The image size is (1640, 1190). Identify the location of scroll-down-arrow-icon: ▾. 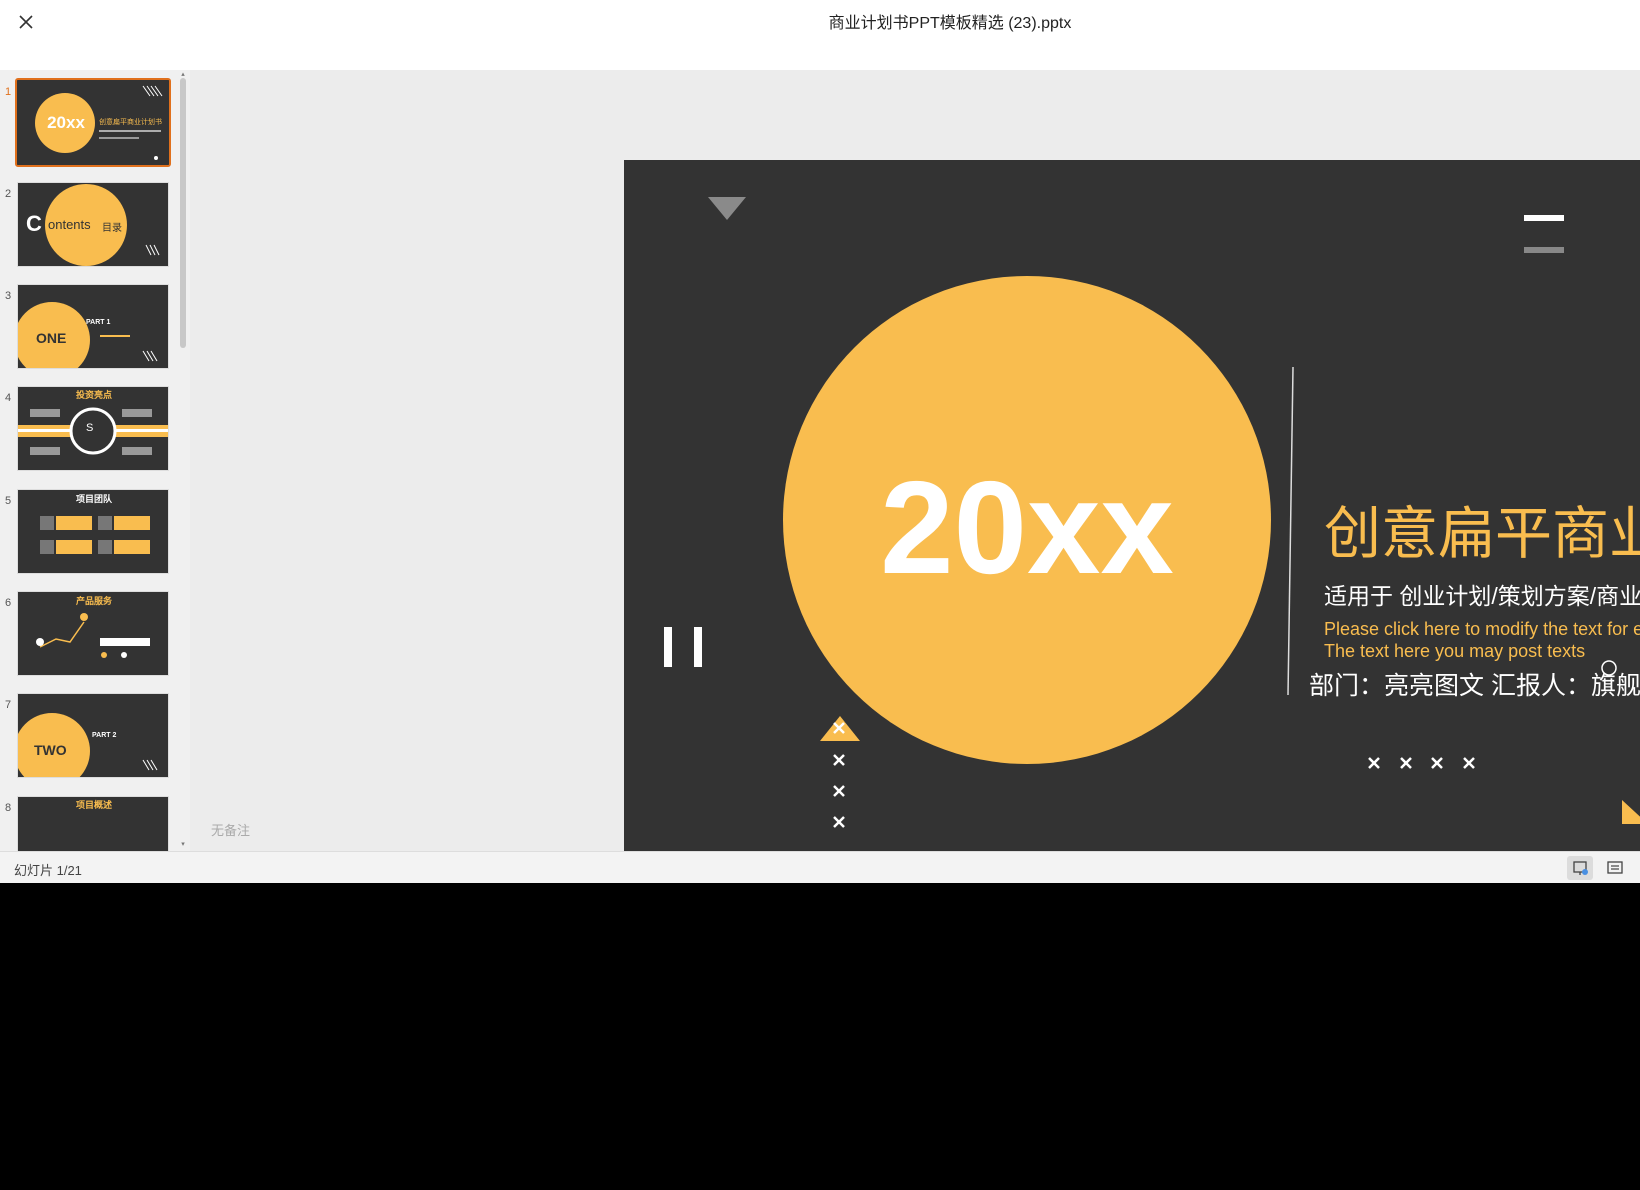
(183, 844).